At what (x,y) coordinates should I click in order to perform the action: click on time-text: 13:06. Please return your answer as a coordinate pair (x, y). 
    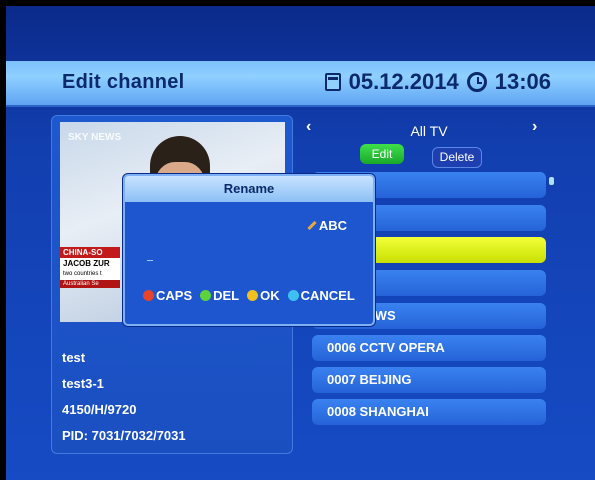
    Looking at the image, I should click on (522, 81).